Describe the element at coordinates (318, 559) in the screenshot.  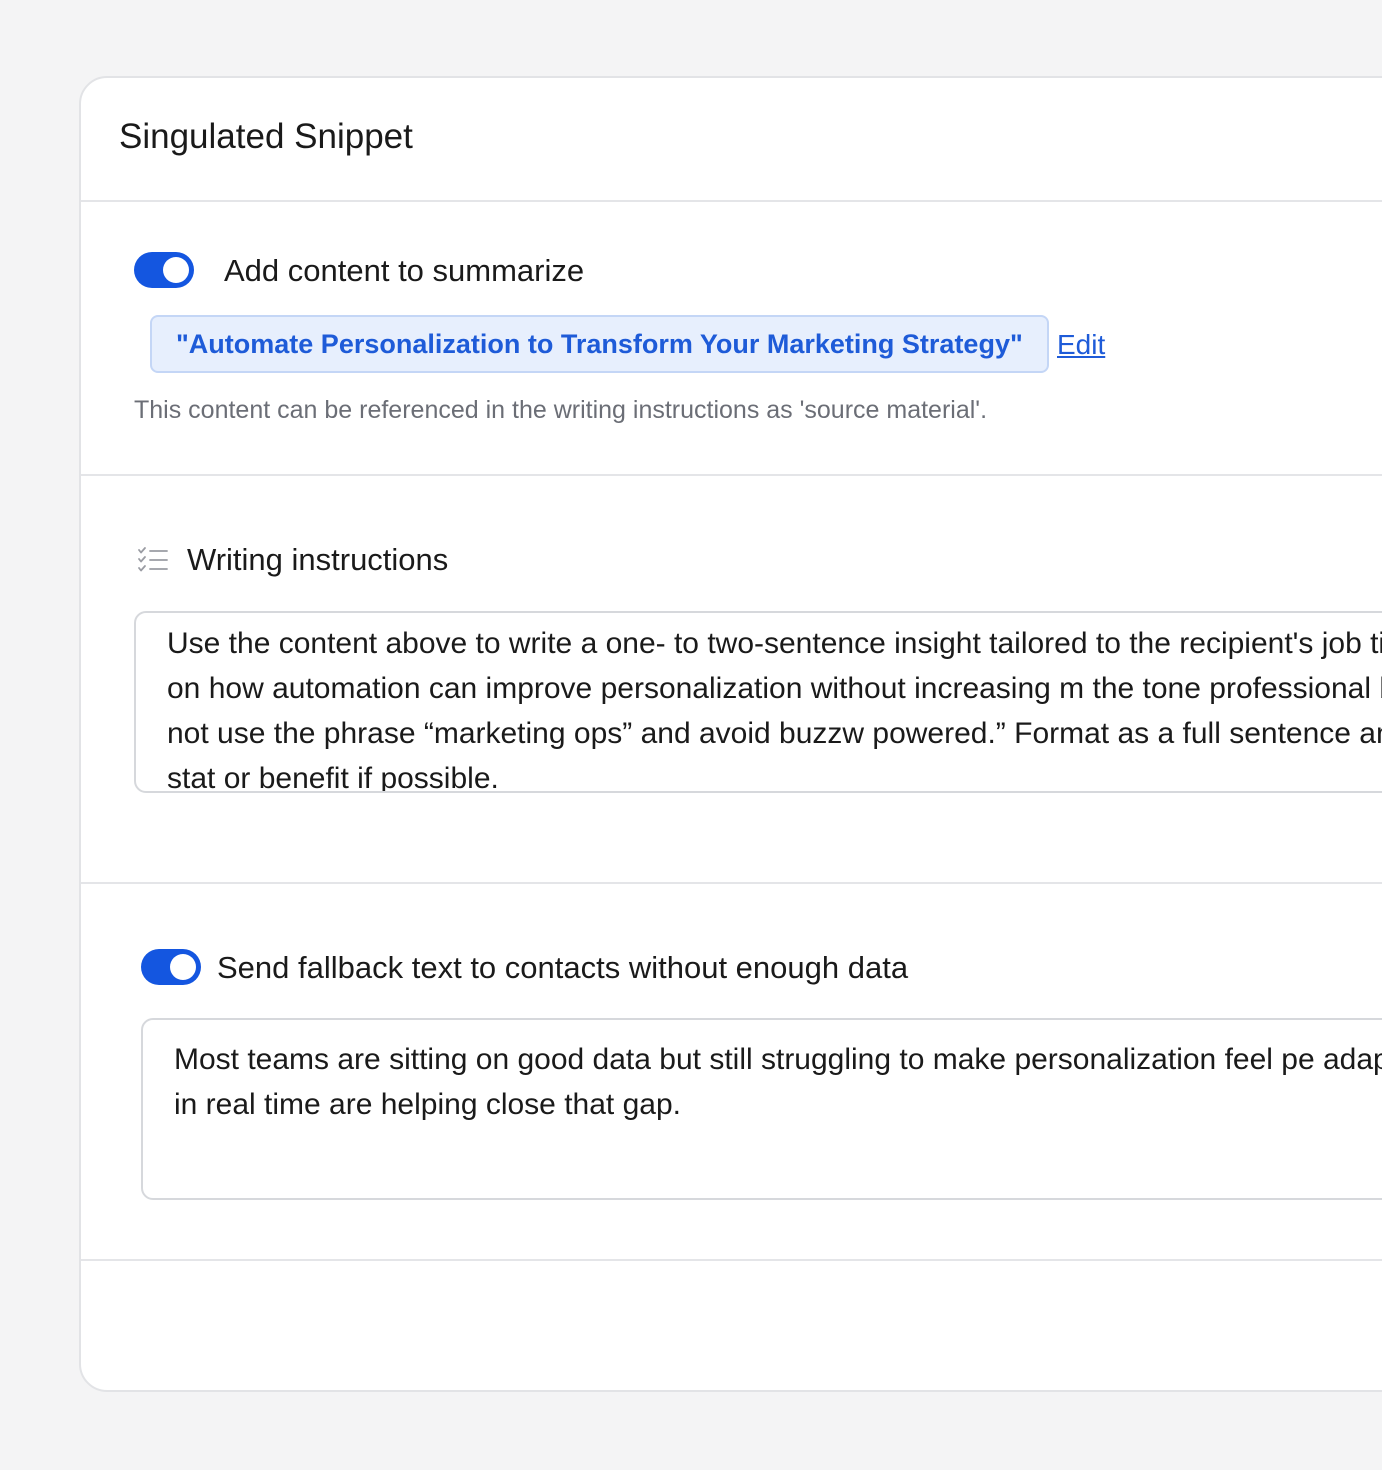
I see `writing-instructions-label: Writing instructions` at that location.